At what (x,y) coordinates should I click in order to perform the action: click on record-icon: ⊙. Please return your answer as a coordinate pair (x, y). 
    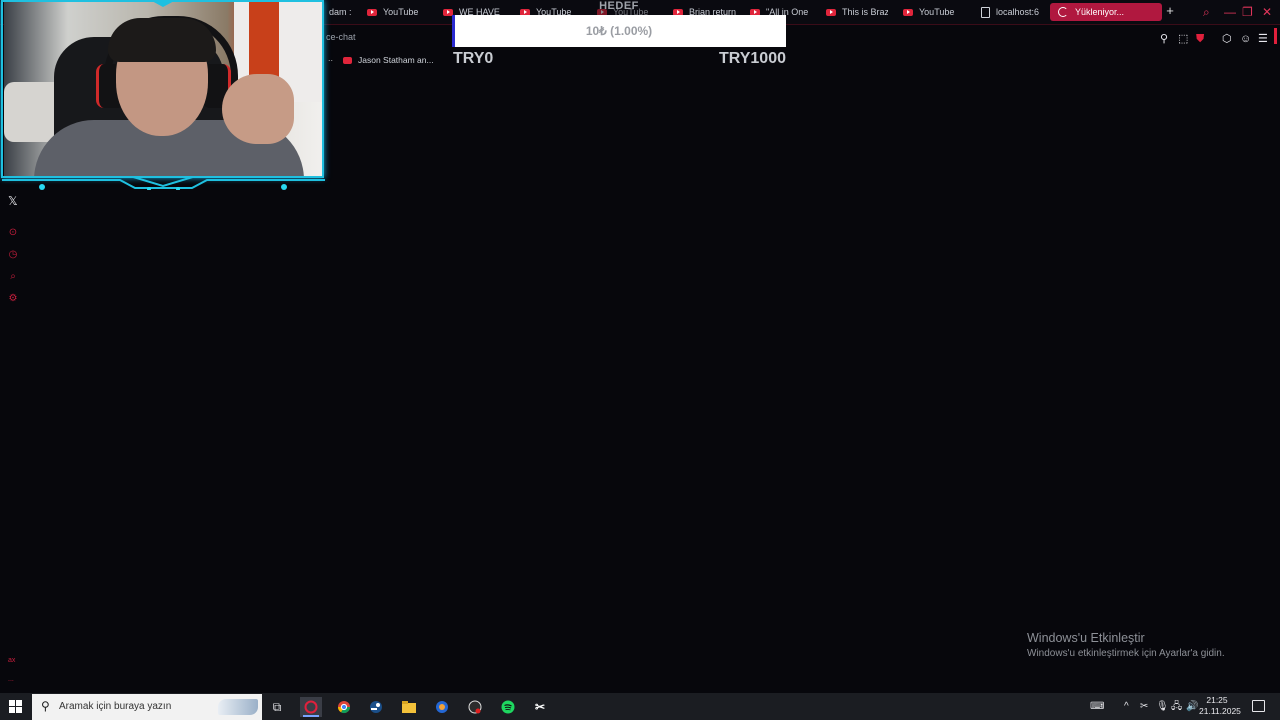
    Looking at the image, I should click on (13, 233).